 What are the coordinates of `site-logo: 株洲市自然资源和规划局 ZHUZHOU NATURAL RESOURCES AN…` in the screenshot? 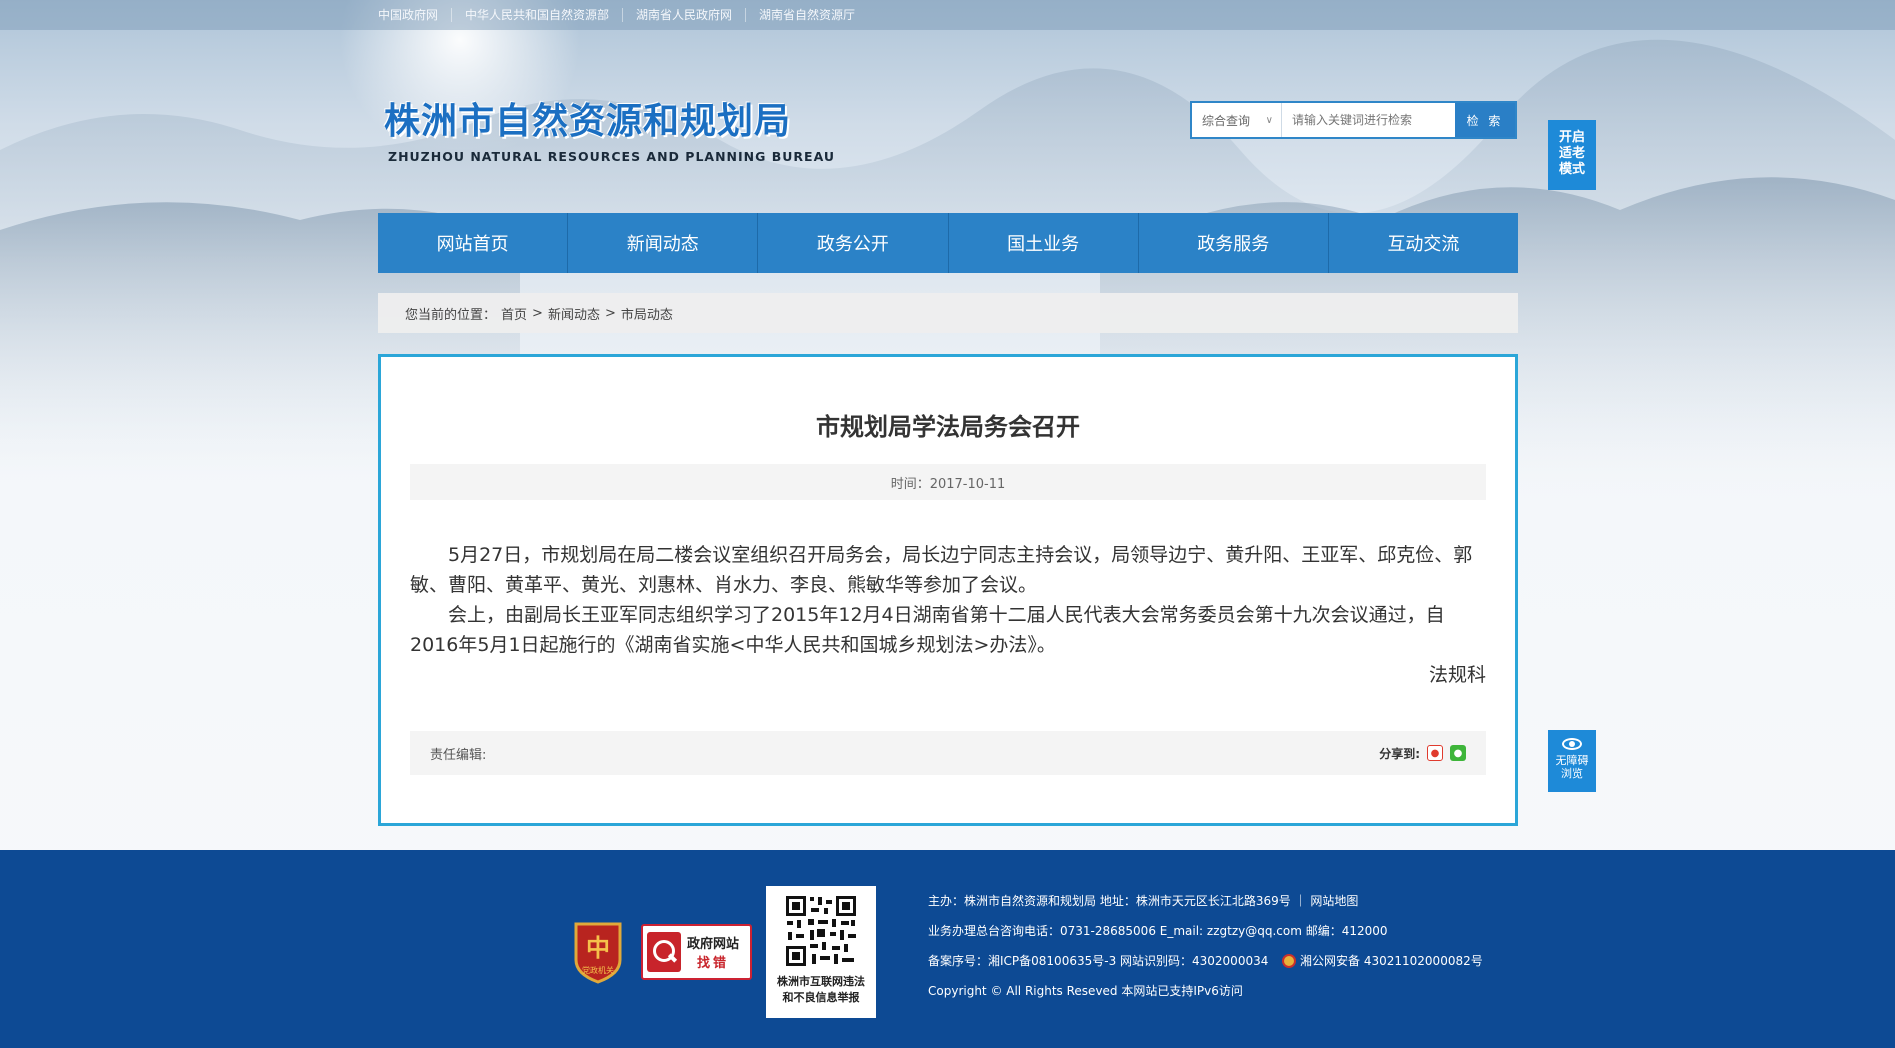 It's located at (609, 128).